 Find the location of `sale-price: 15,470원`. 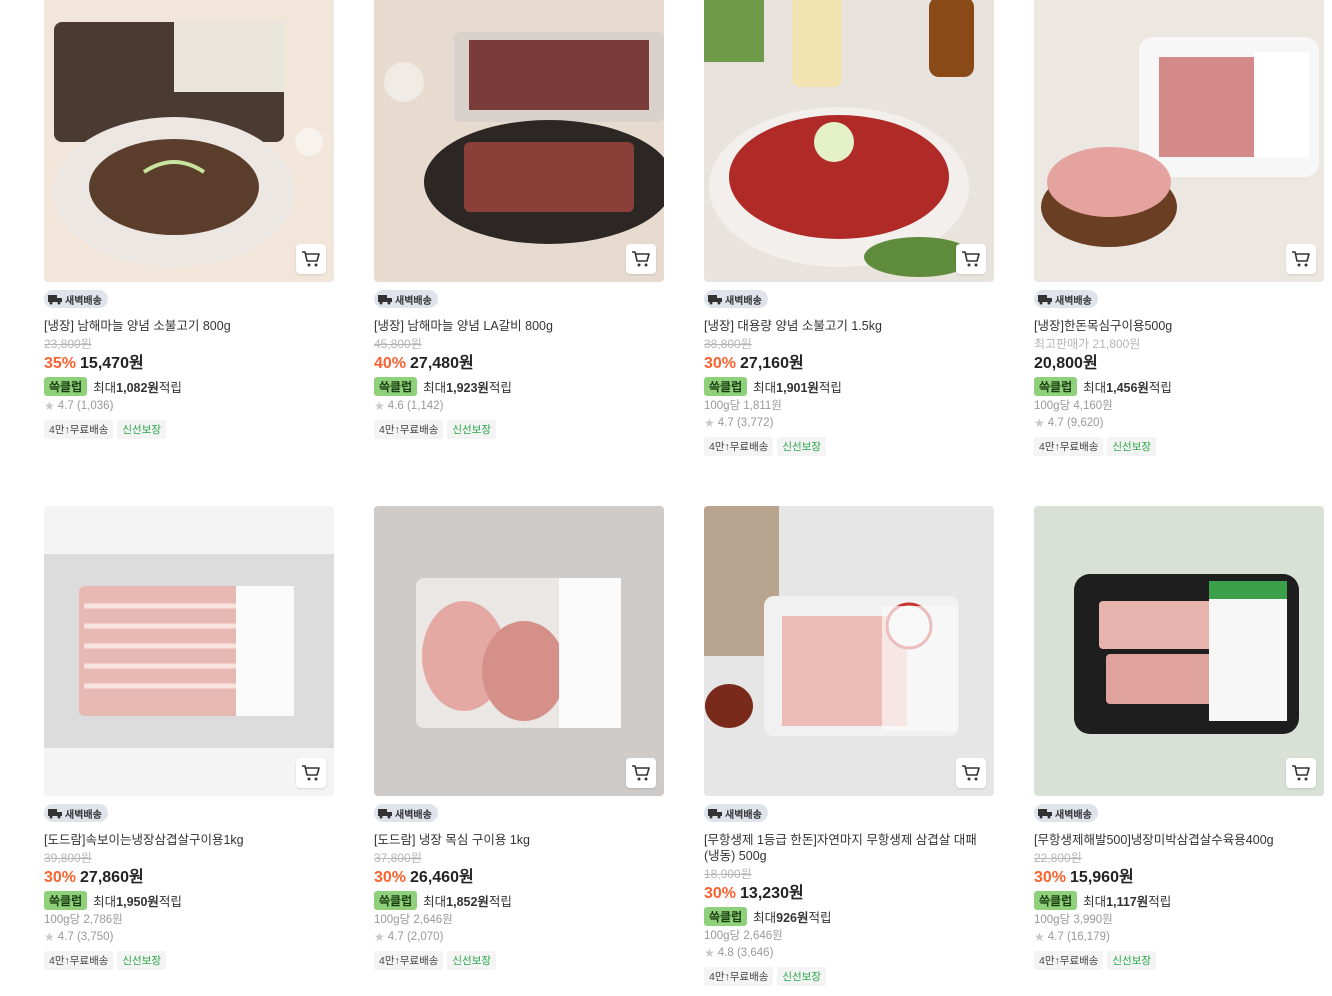

sale-price: 15,470원 is located at coordinates (112, 363).